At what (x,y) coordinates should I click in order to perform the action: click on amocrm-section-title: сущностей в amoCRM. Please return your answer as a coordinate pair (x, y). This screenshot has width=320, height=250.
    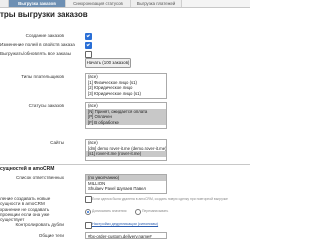
    Looking at the image, I should click on (27, 169).